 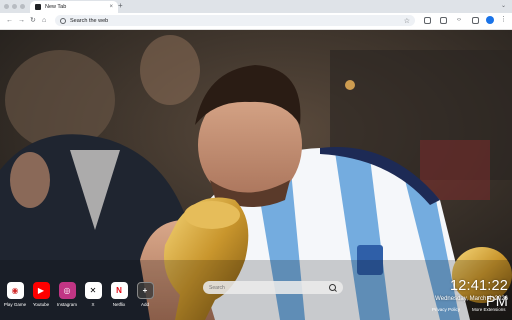 What do you see at coordinates (14, 6) in the screenshot?
I see `window-minimize-dot` at bounding box center [14, 6].